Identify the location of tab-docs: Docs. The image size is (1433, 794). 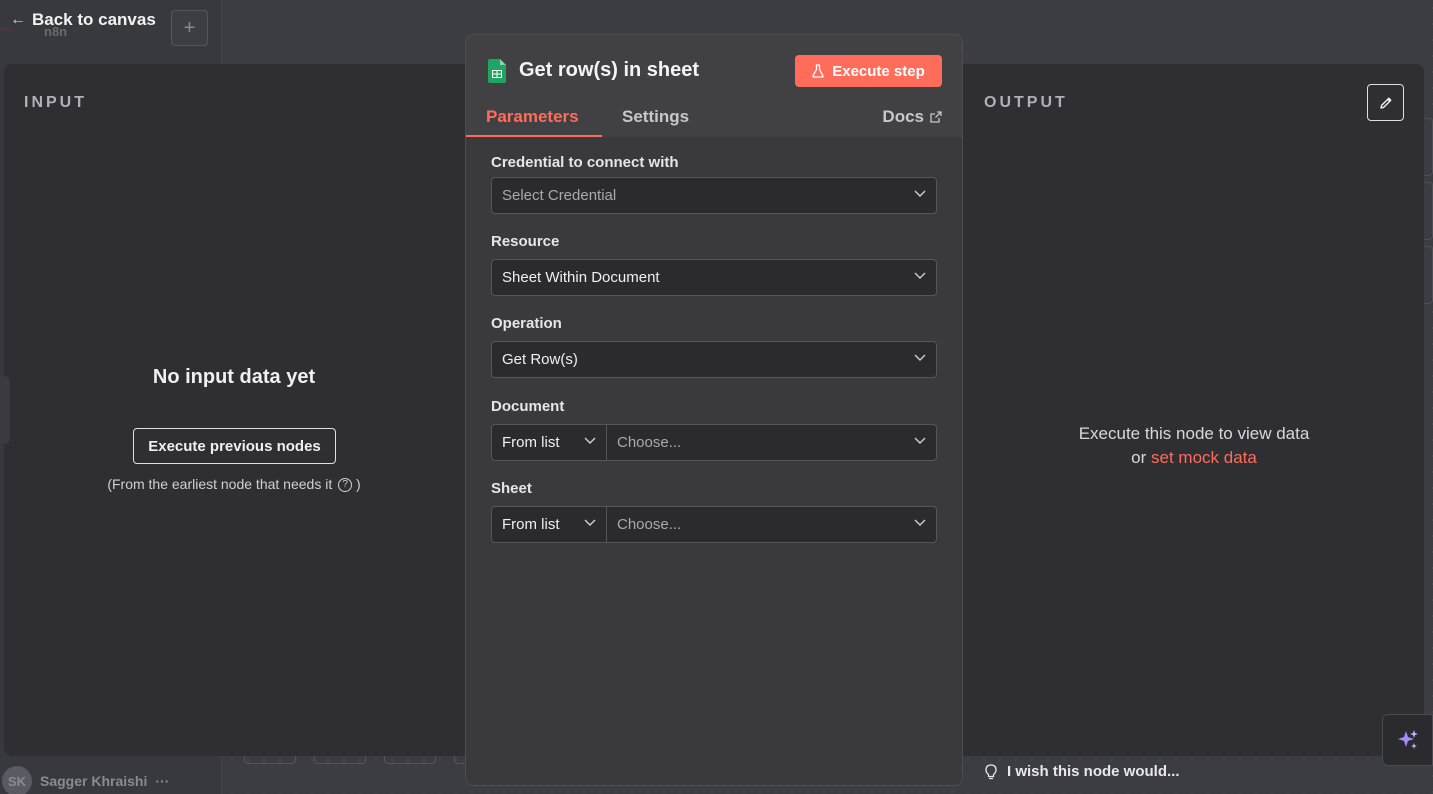
(912, 117).